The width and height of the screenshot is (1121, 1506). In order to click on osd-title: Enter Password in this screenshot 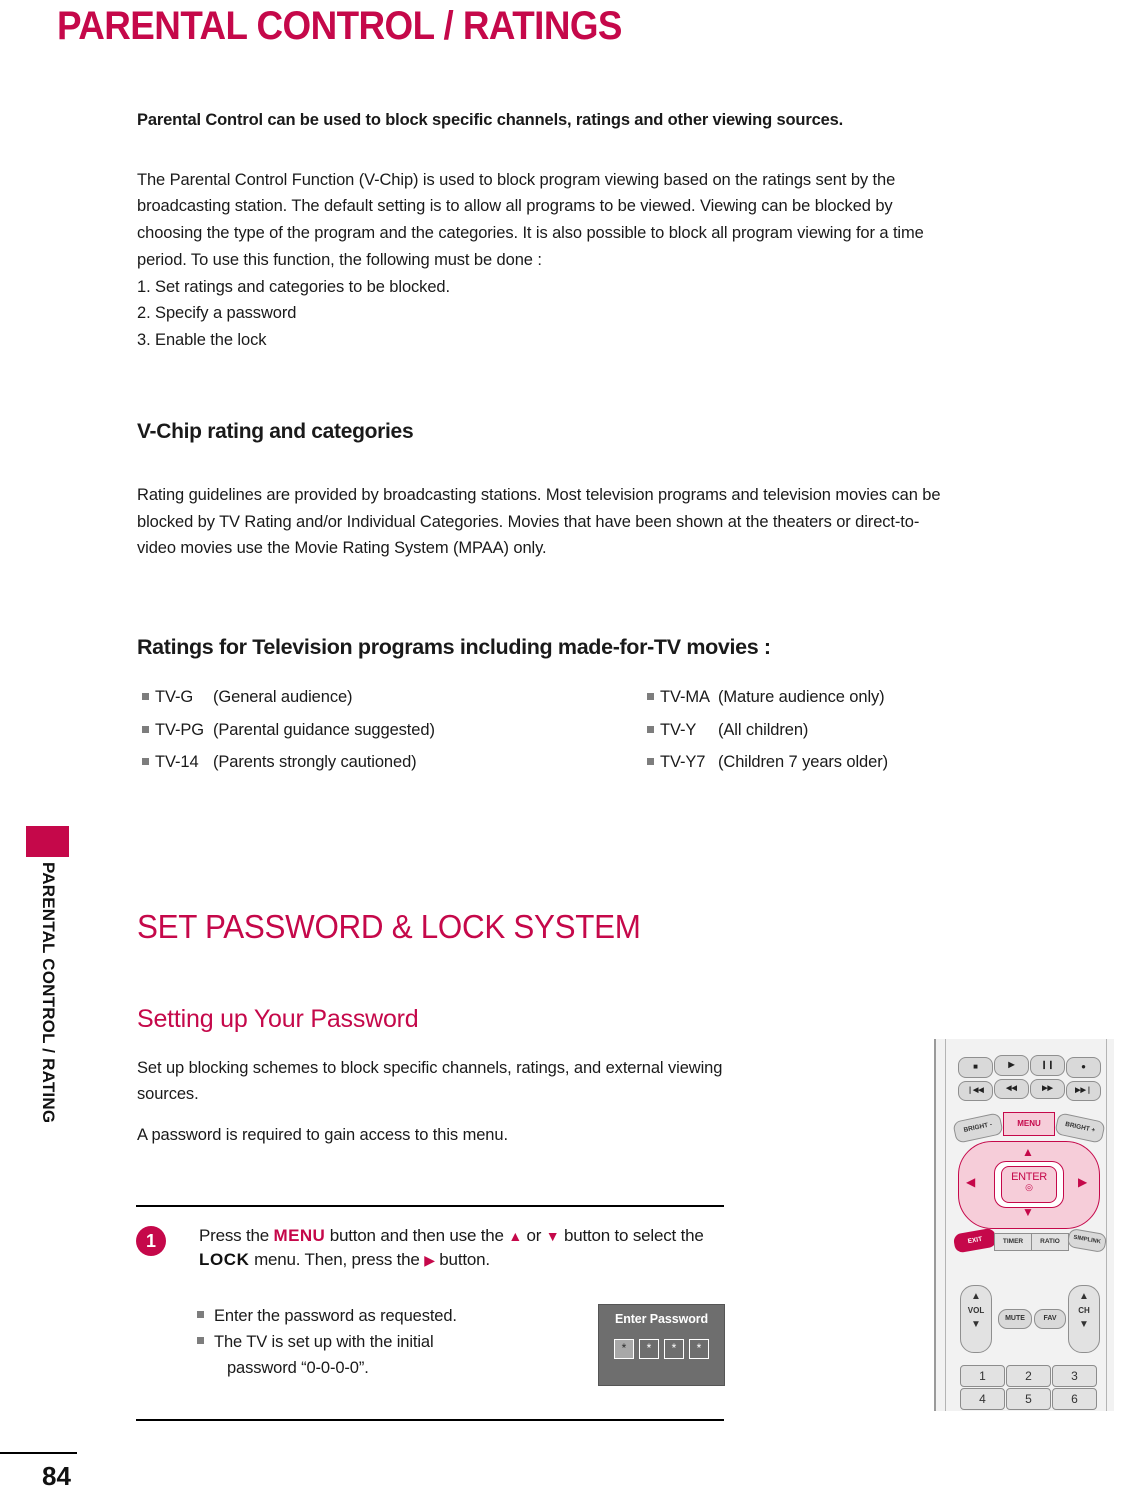, I will do `click(661, 1319)`.